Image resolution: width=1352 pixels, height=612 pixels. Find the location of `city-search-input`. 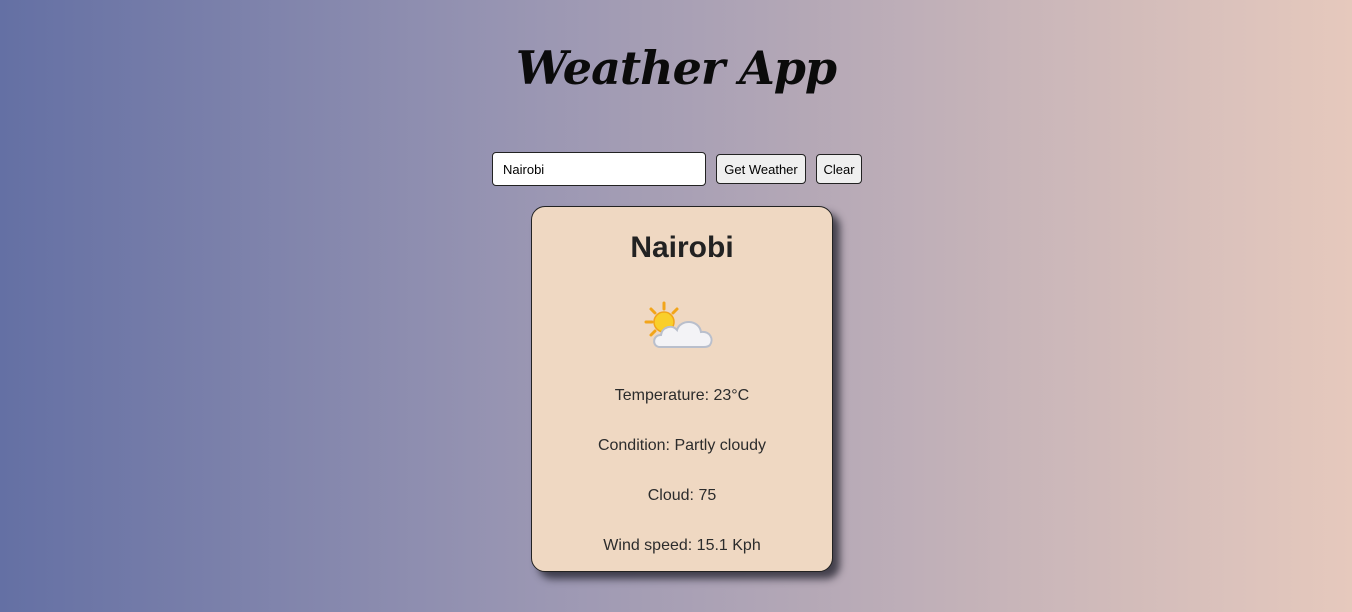

city-search-input is located at coordinates (599, 169).